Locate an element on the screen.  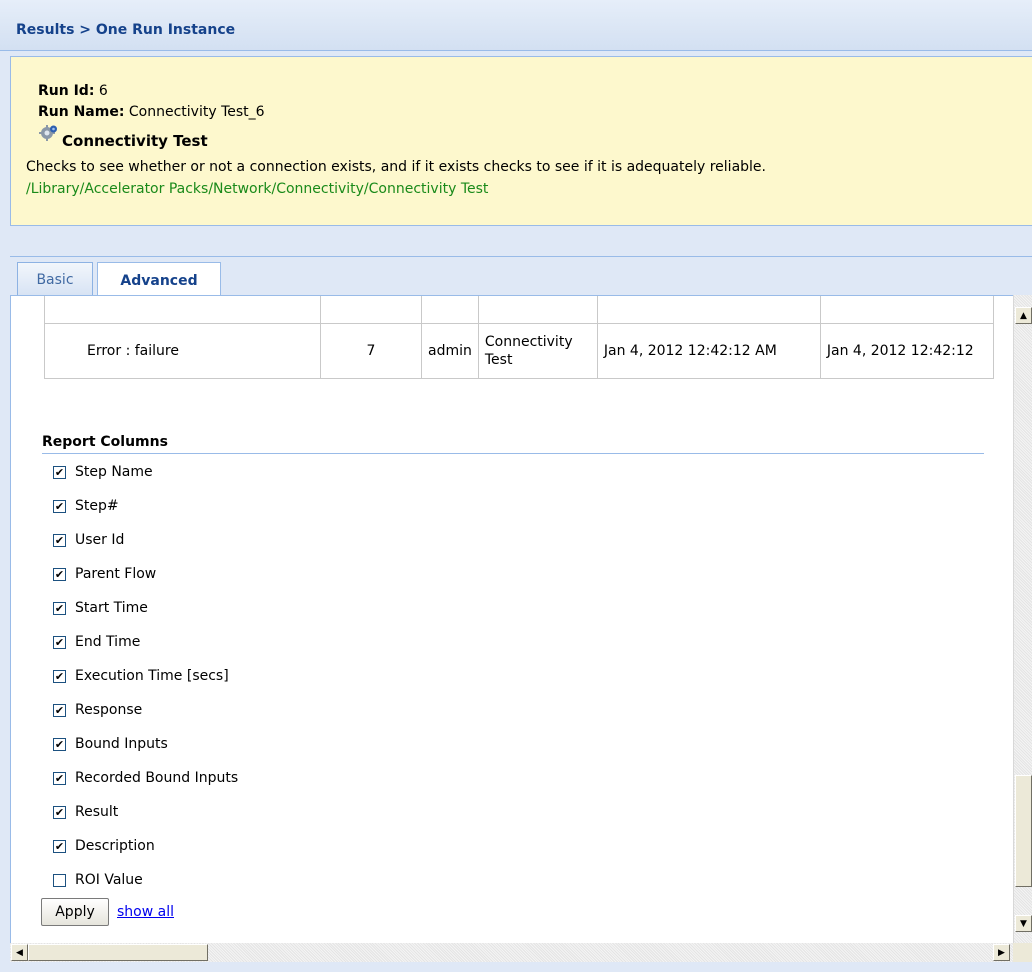
report-column-option: Execution Time [secs] is located at coordinates (141, 676).